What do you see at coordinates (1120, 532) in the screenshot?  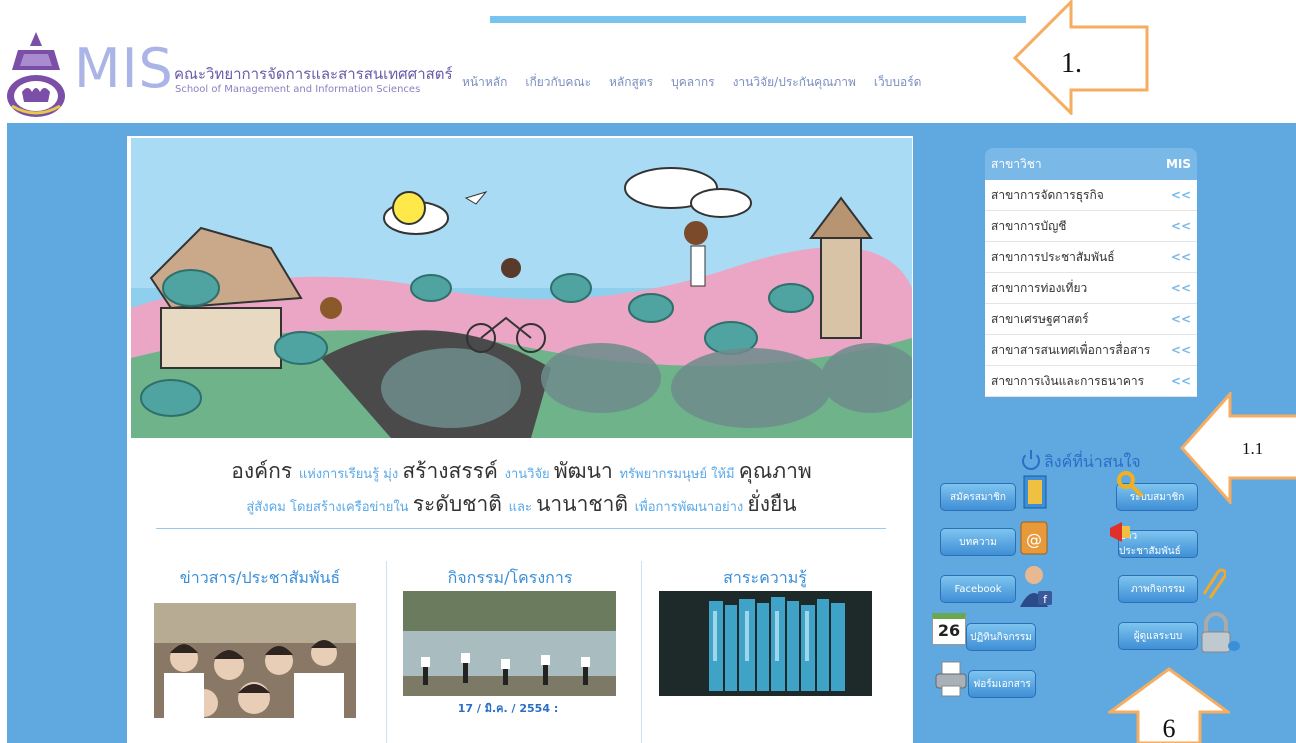 I see `megaphone-icon` at bounding box center [1120, 532].